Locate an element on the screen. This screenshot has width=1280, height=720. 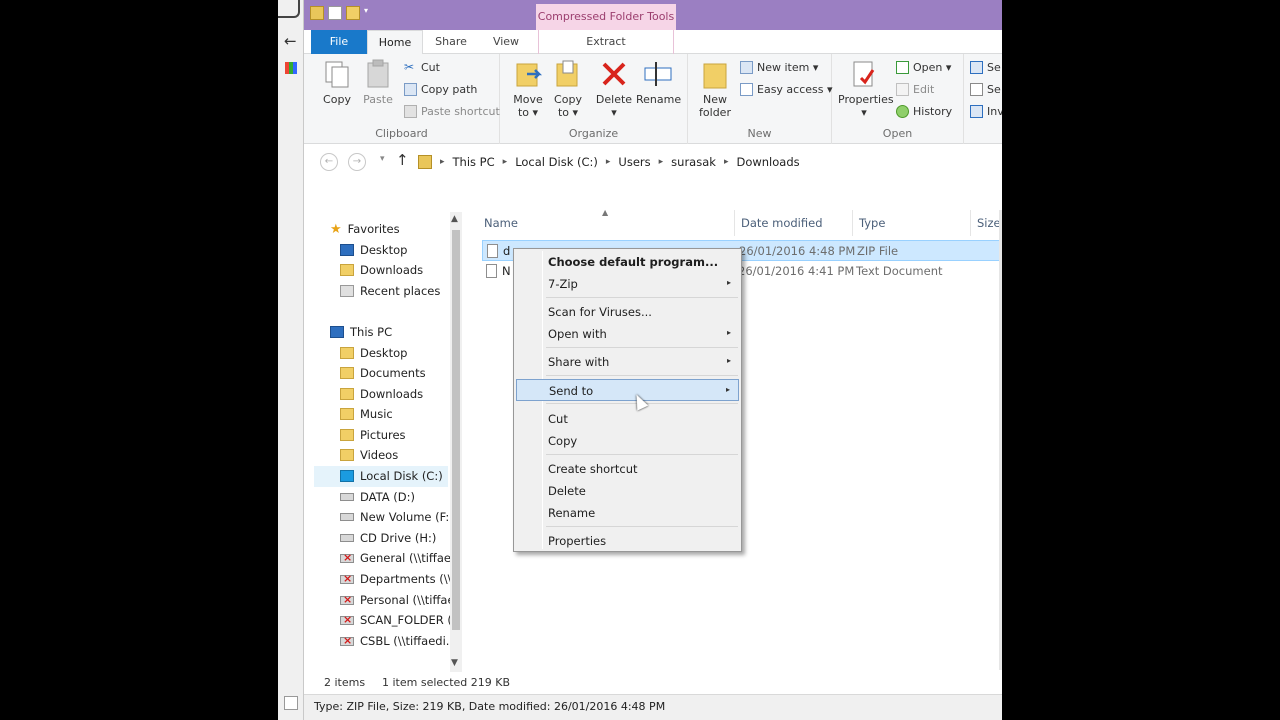
menu-item-open-with: Open with ▸ is located at coordinates (627, 334).